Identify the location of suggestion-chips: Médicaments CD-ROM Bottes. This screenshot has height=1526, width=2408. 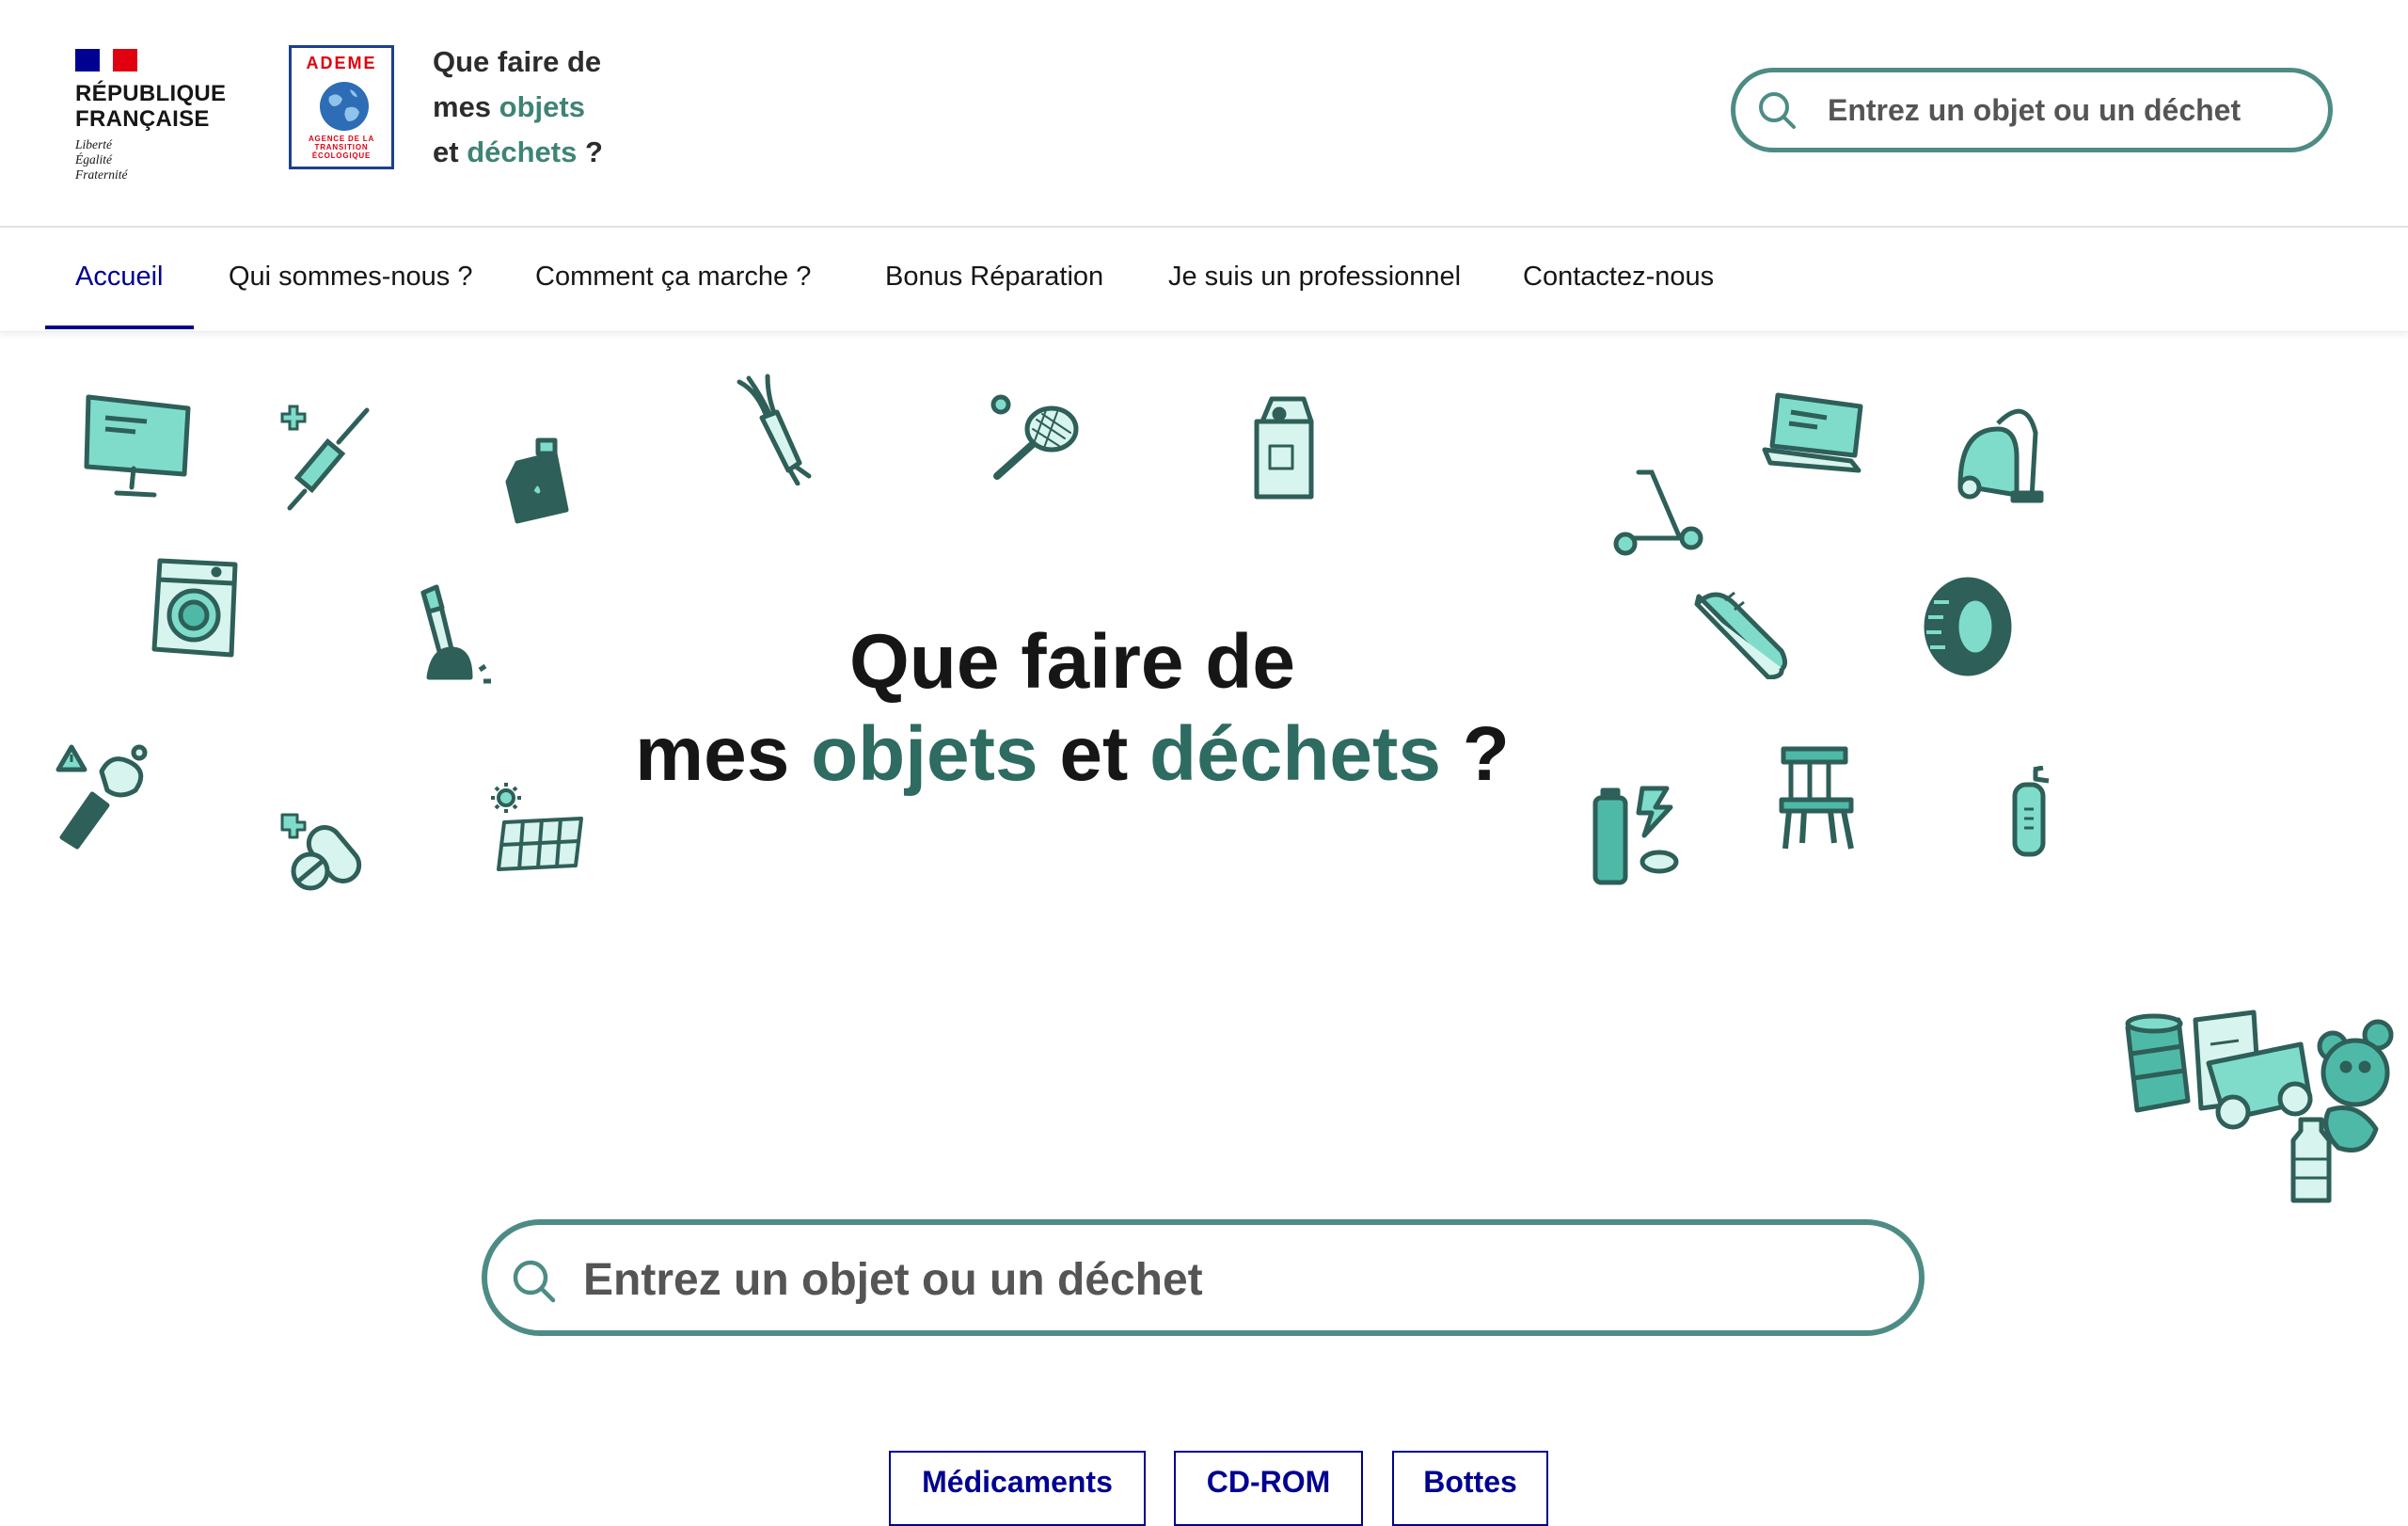
(1204, 1488).